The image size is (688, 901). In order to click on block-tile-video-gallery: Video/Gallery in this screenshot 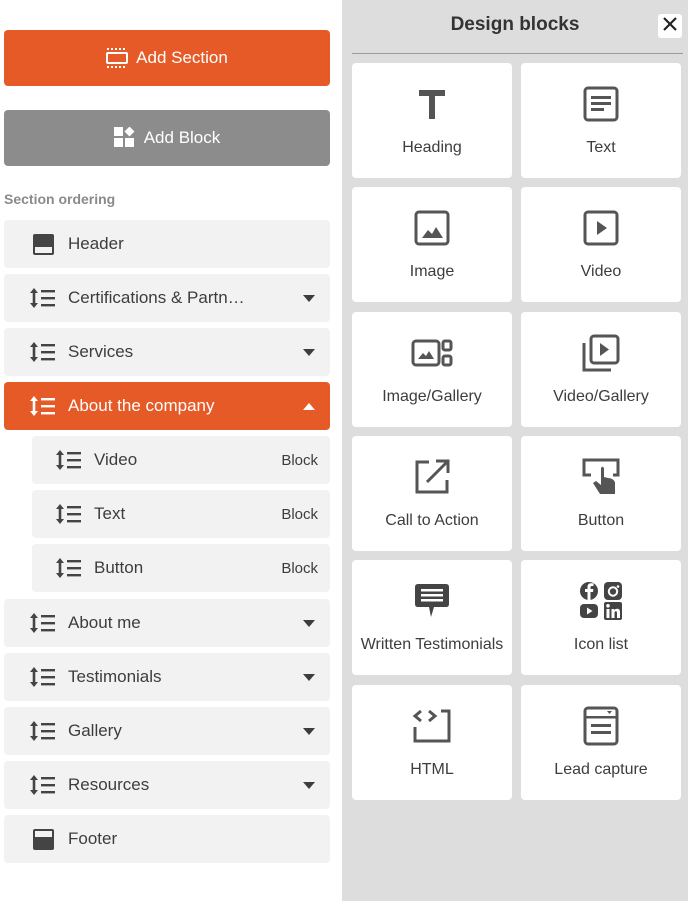, I will do `click(601, 369)`.